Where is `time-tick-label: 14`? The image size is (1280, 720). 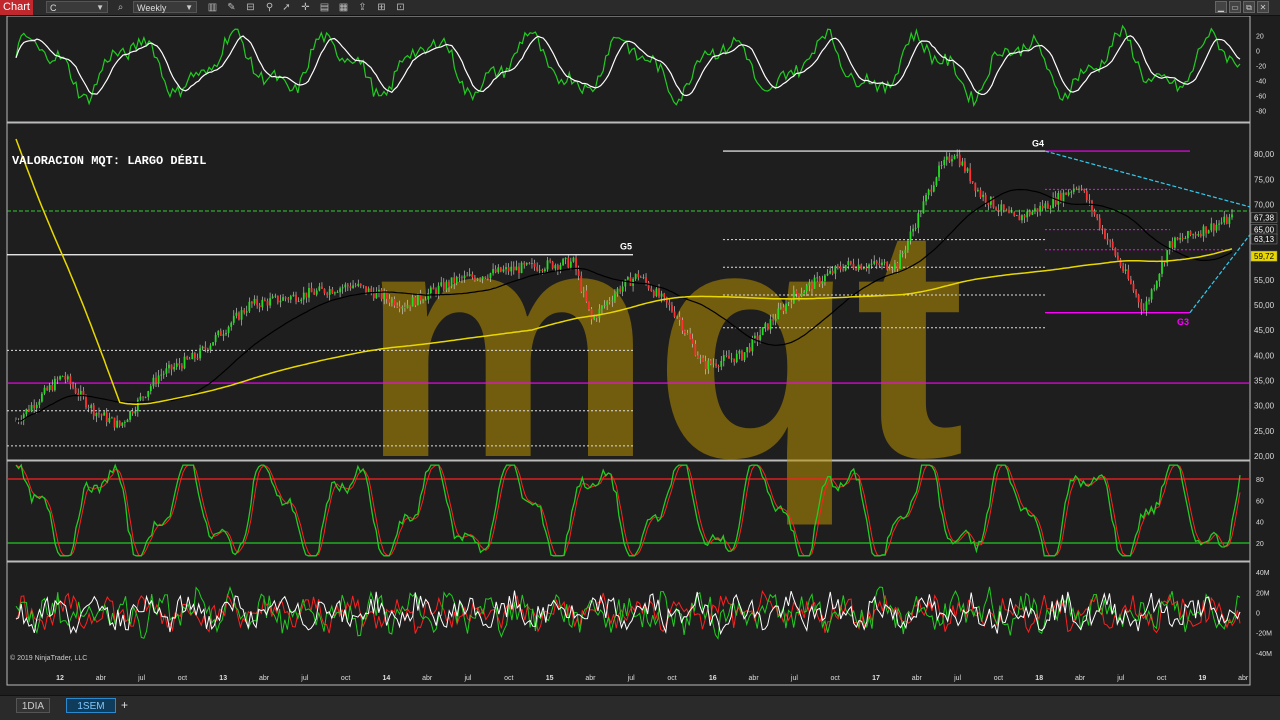 time-tick-label: 14 is located at coordinates (387, 678).